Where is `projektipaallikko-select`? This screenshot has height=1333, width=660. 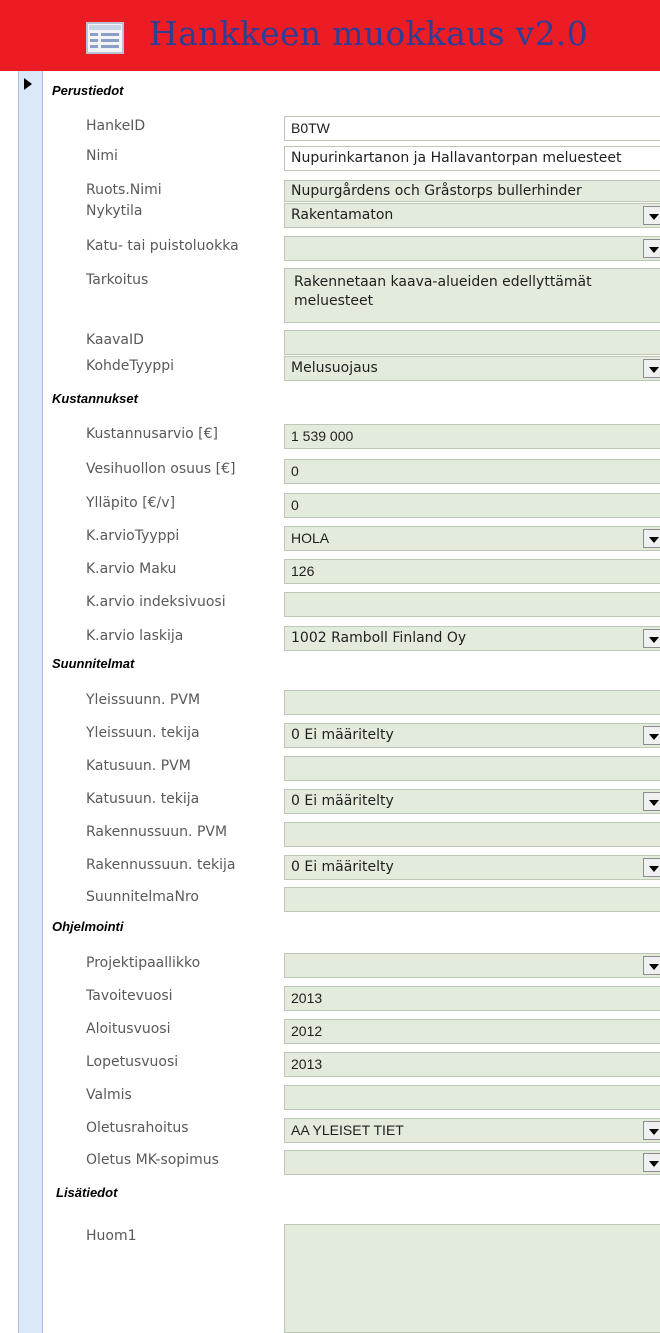
projektipaallikko-select is located at coordinates (472, 965).